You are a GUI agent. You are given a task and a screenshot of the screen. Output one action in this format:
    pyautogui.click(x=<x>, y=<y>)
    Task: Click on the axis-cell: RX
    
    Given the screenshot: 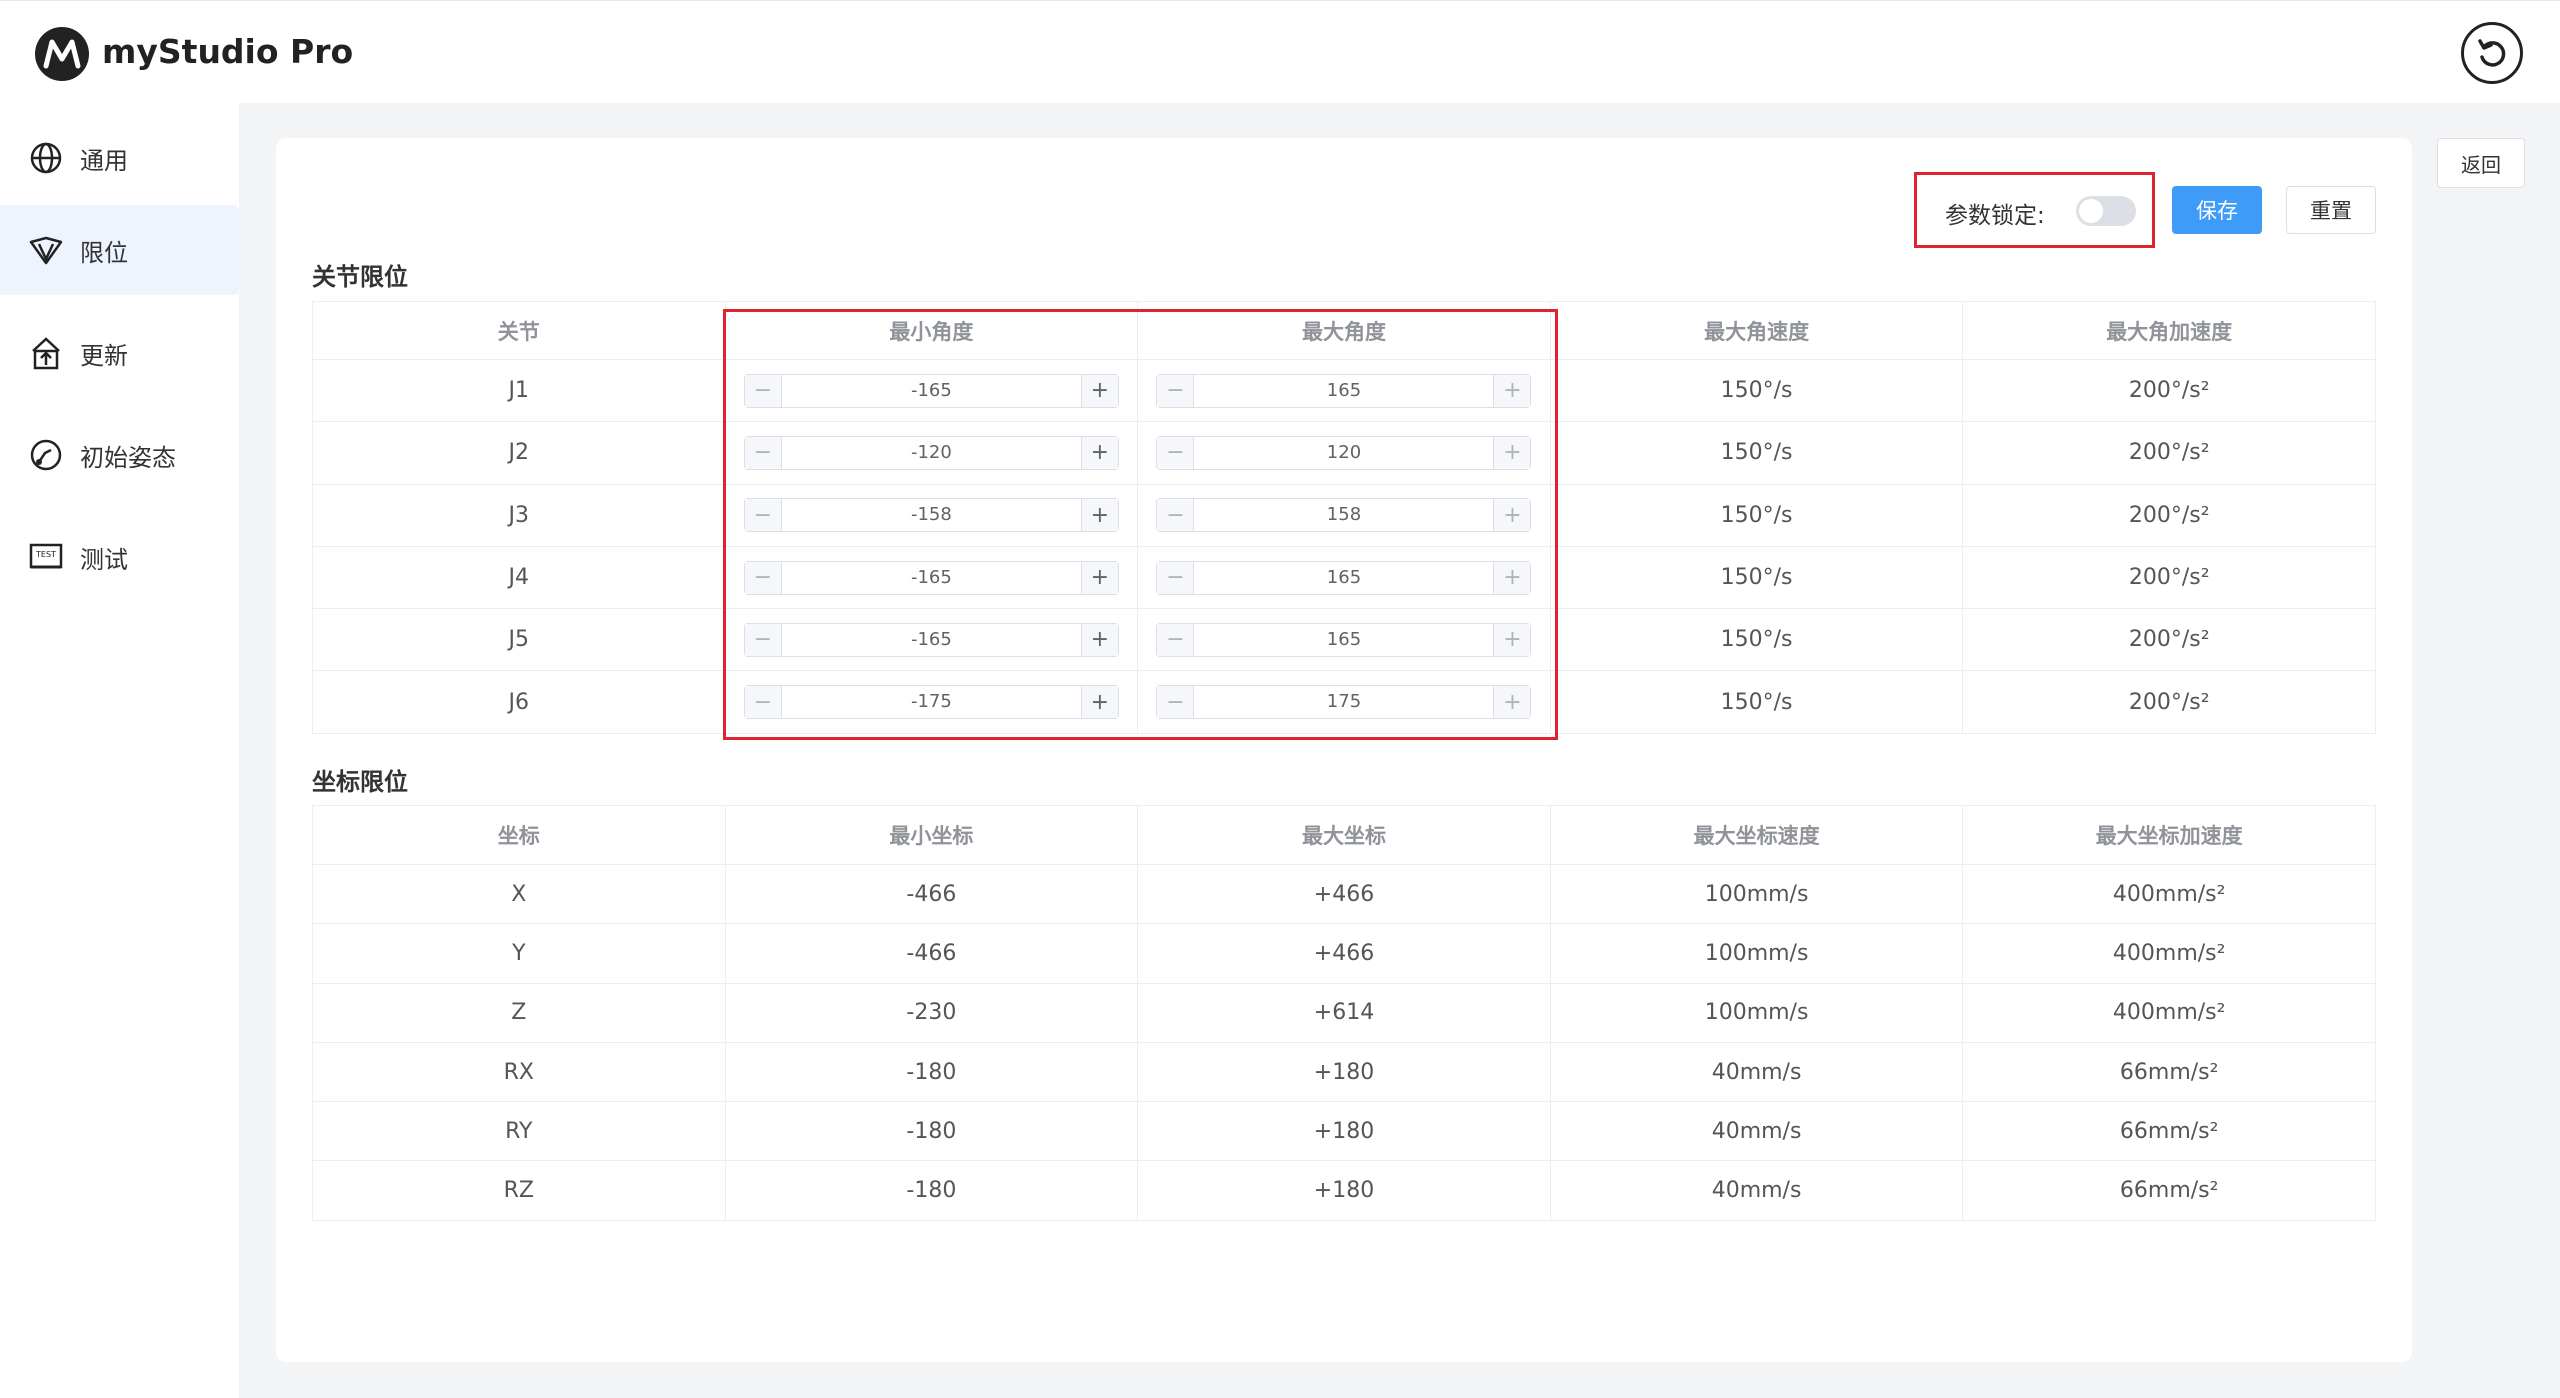 What is the action you would take?
    pyautogui.click(x=519, y=1072)
    